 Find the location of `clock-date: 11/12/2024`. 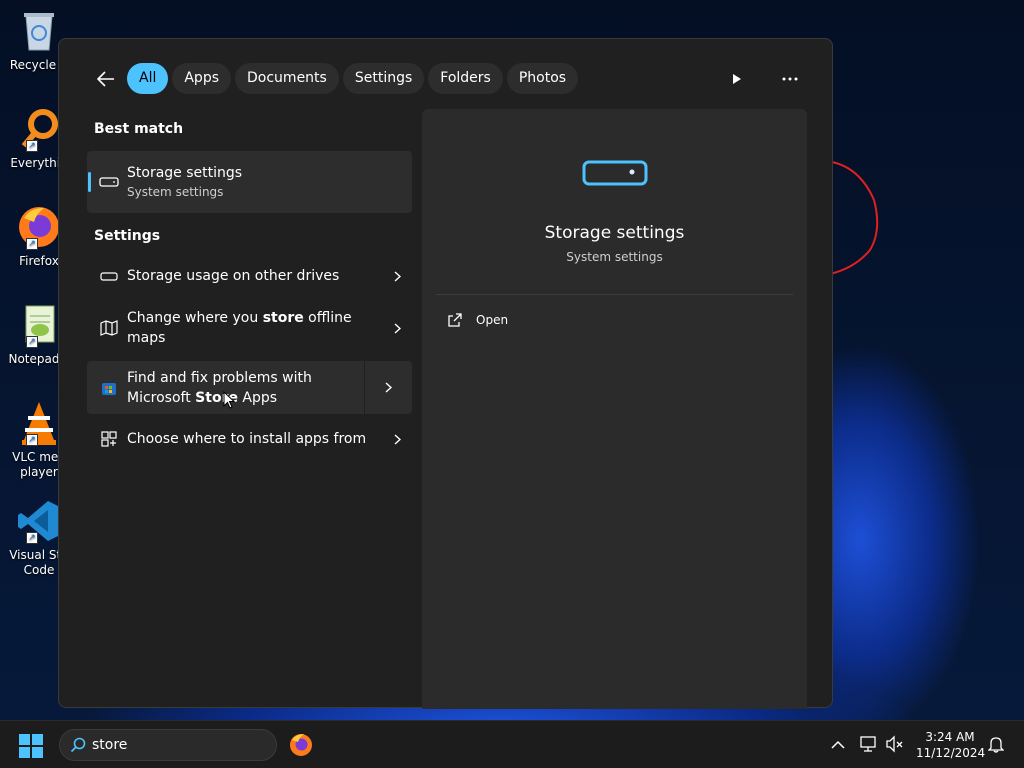

clock-date: 11/12/2024 is located at coordinates (951, 753).